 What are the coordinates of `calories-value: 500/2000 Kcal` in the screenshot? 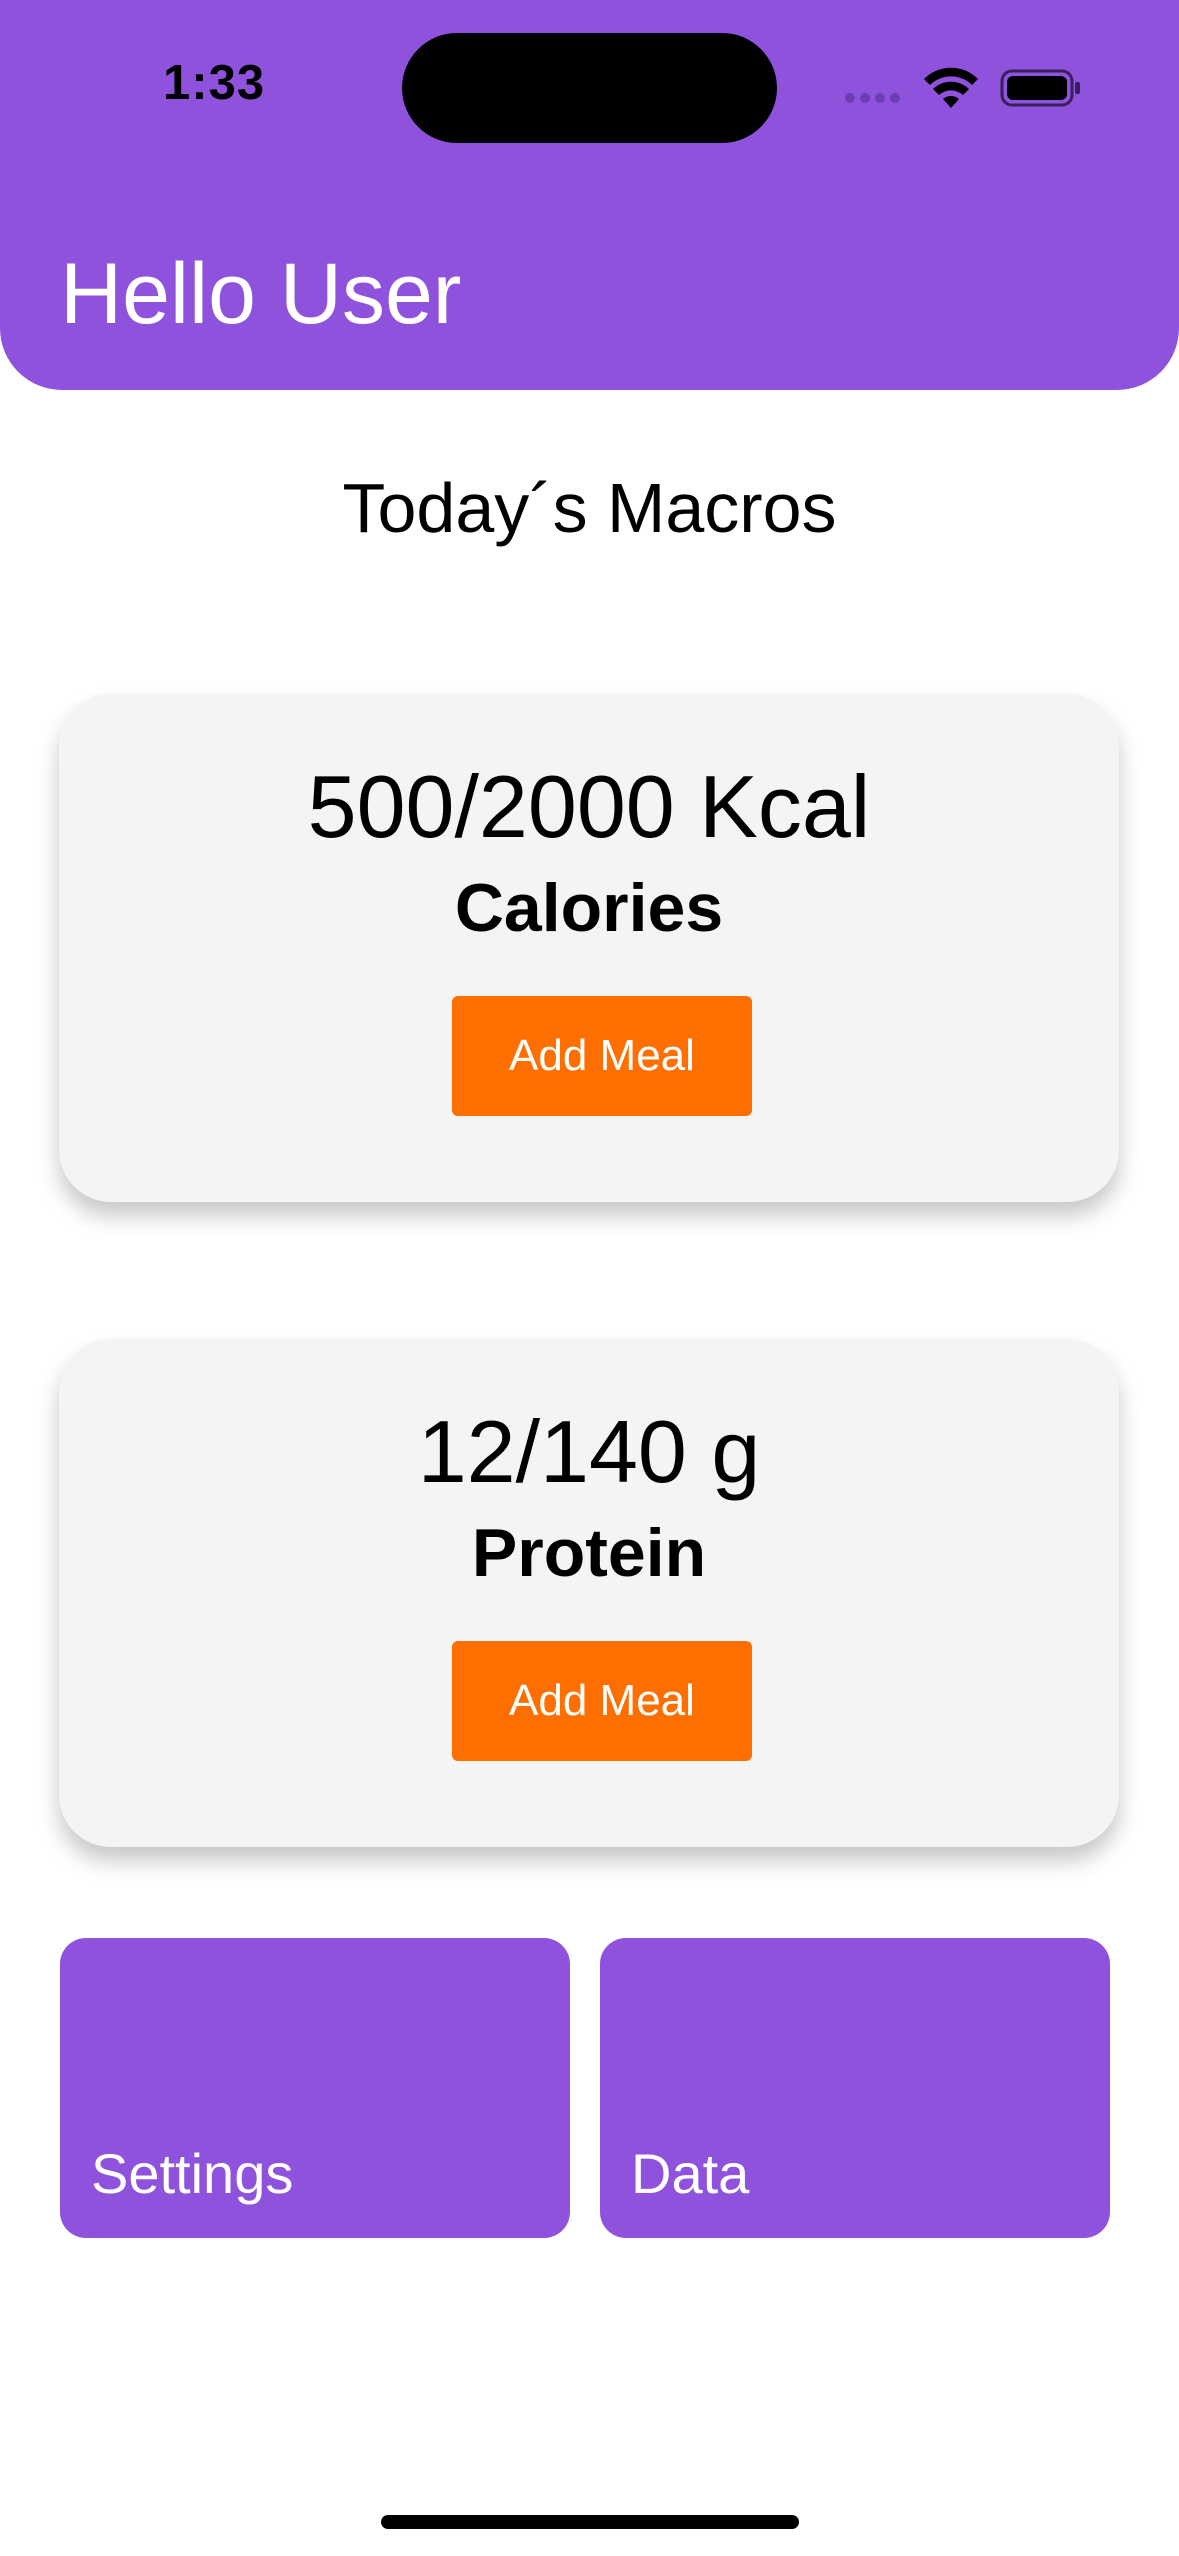 It's located at (589, 806).